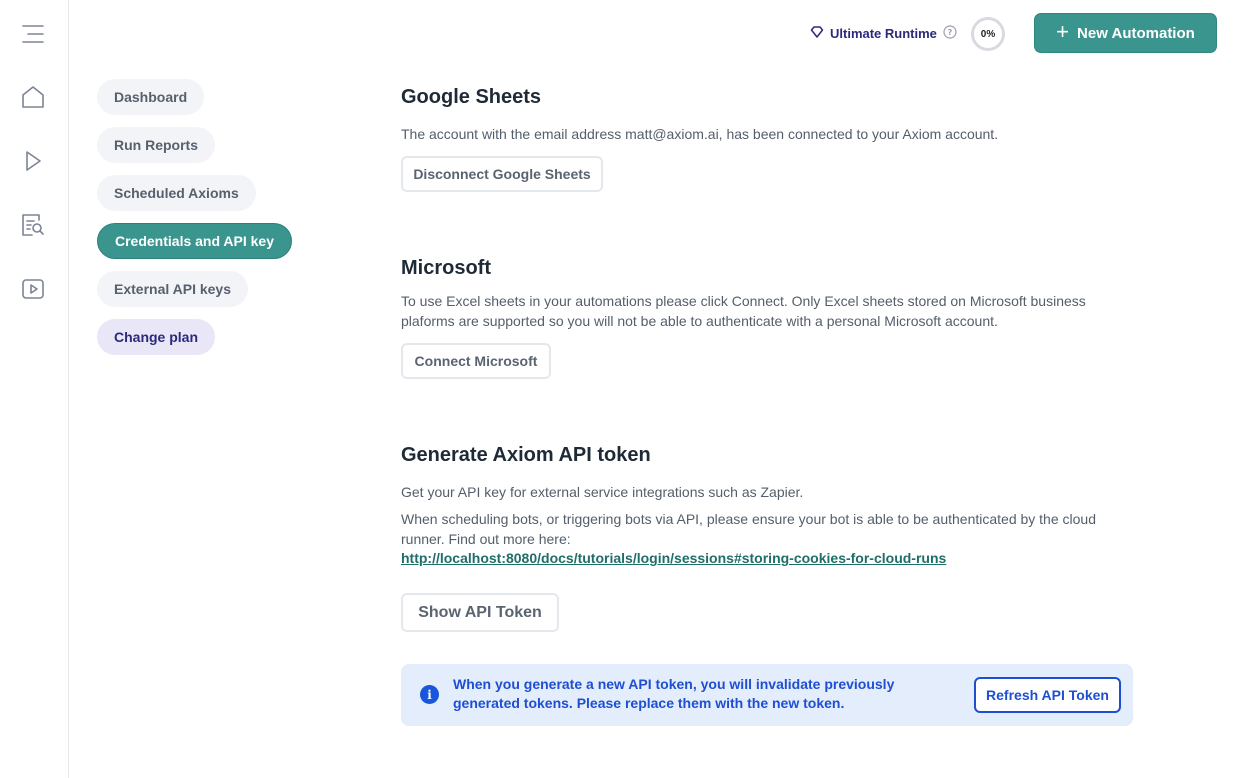 This screenshot has width=1238, height=778. Describe the element at coordinates (33, 161) in the screenshot. I see `play-icon` at that location.